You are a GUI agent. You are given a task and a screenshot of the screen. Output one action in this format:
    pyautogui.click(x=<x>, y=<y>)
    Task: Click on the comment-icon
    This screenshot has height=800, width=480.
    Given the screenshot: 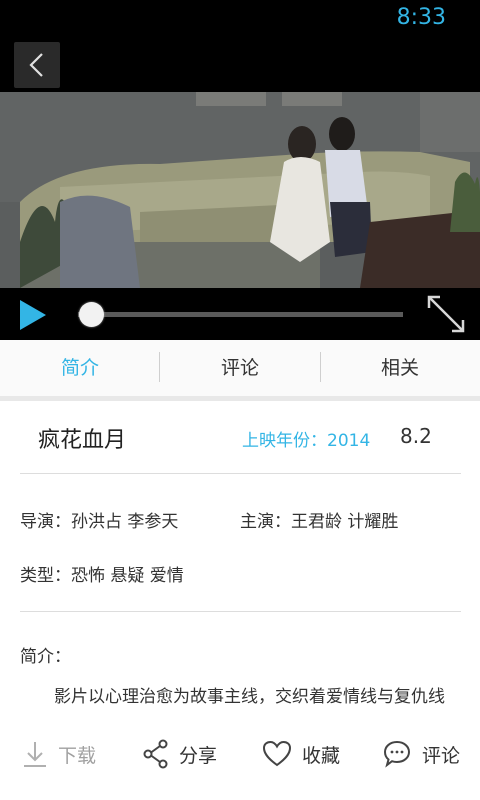 What is the action you would take?
    pyautogui.click(x=397, y=754)
    